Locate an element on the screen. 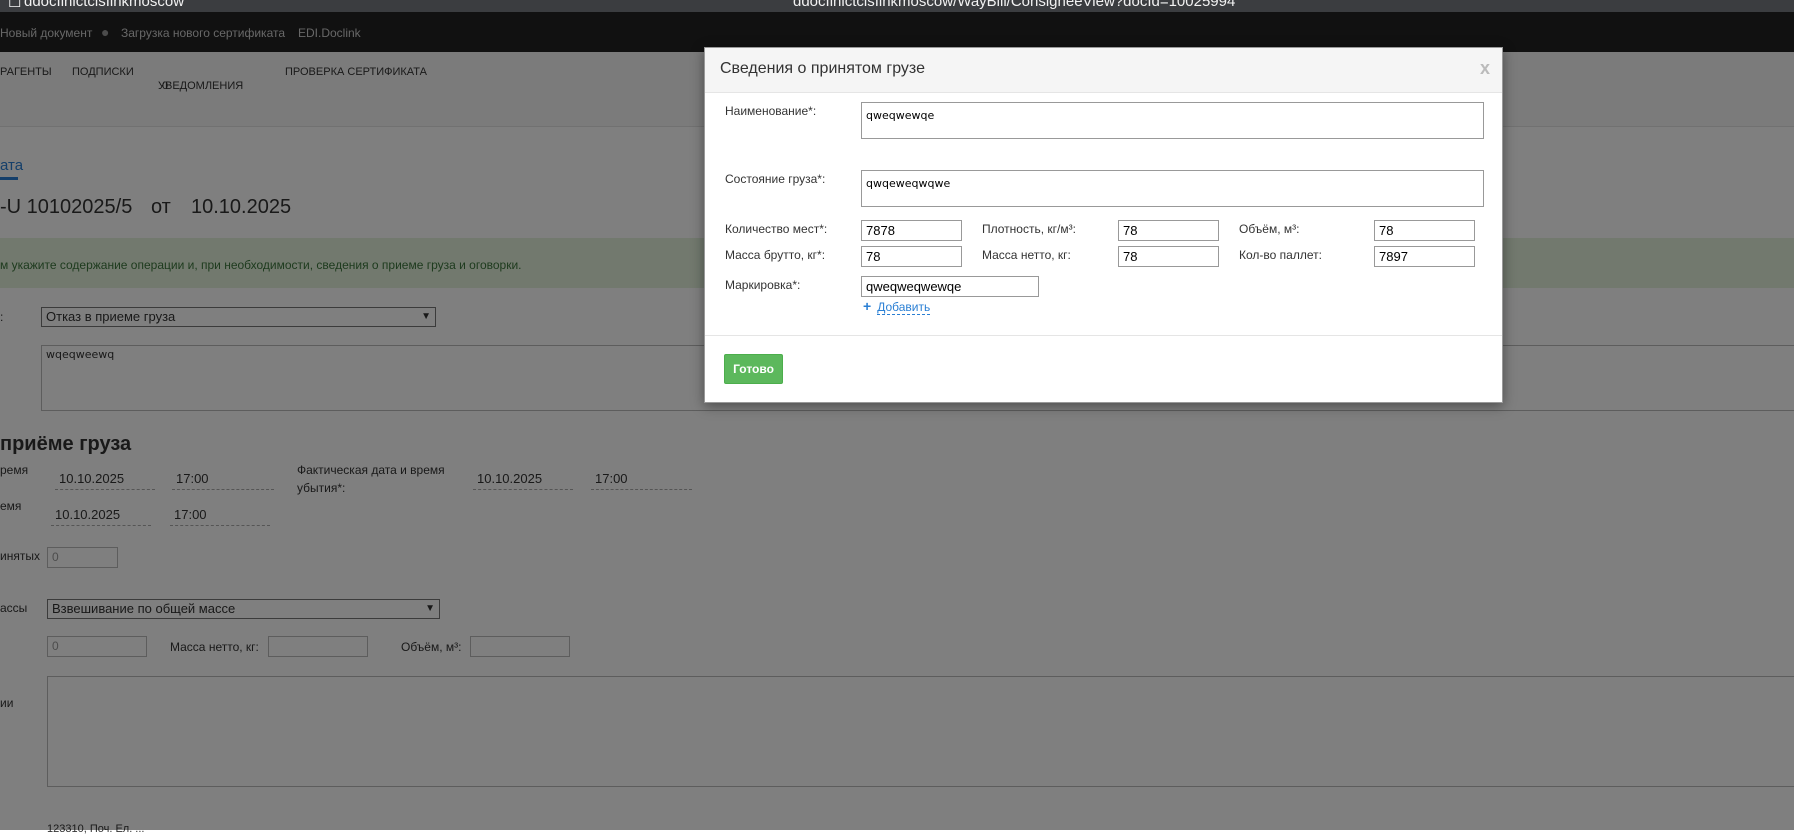 Image resolution: width=1794 pixels, height=835 pixels. plus-icon: + is located at coordinates (867, 306).